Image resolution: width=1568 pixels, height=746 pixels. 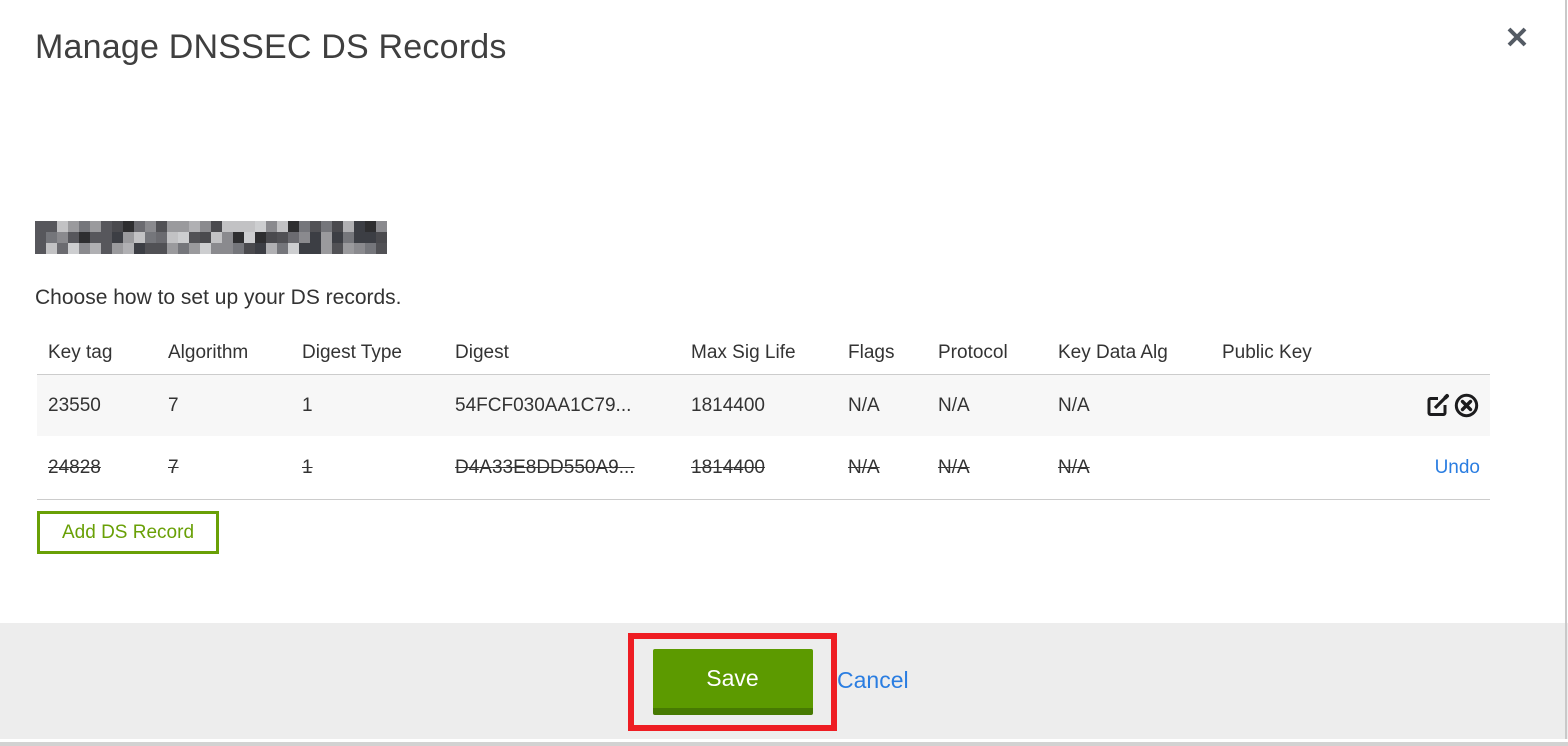 I want to click on column-header-flags: Flags, so click(x=871, y=352).